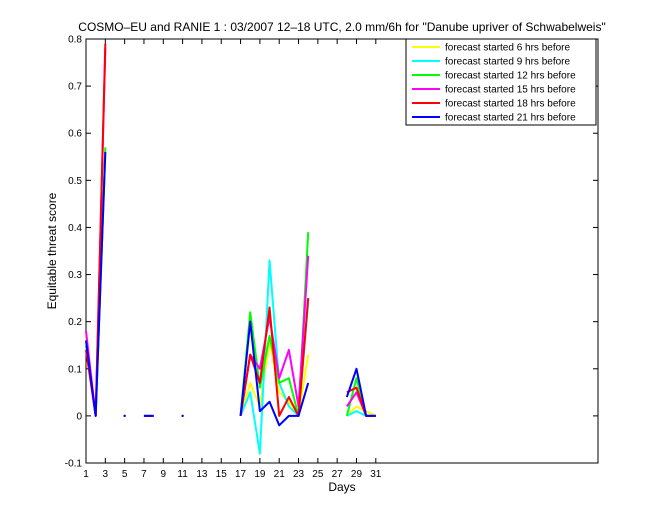  I want to click on y-tick-label: 0.8, so click(75, 40).